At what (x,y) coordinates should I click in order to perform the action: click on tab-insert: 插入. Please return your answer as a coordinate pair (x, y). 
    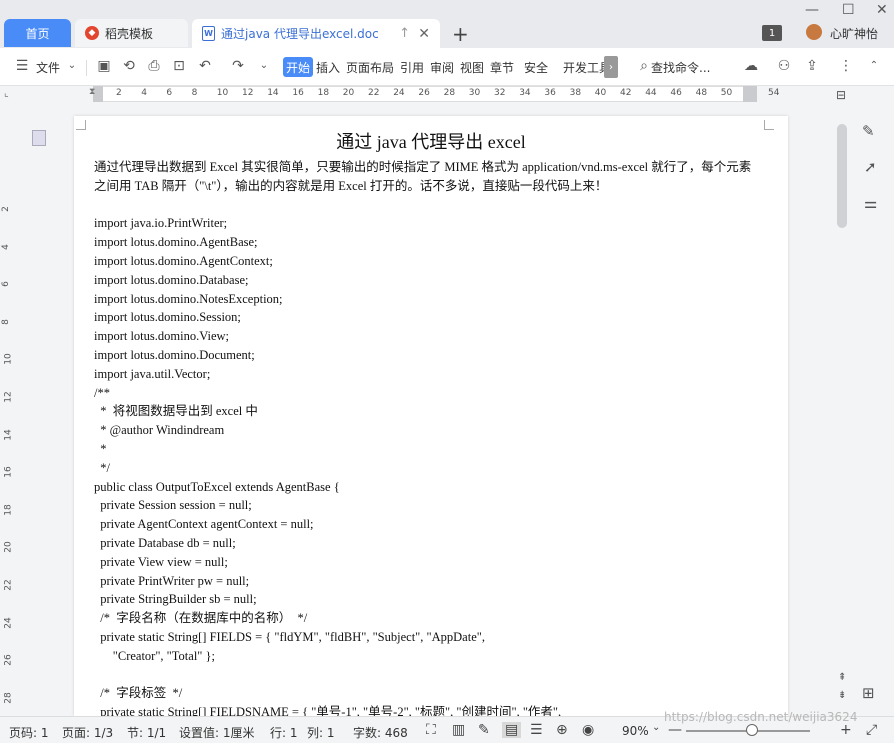
    Looking at the image, I should click on (328, 67).